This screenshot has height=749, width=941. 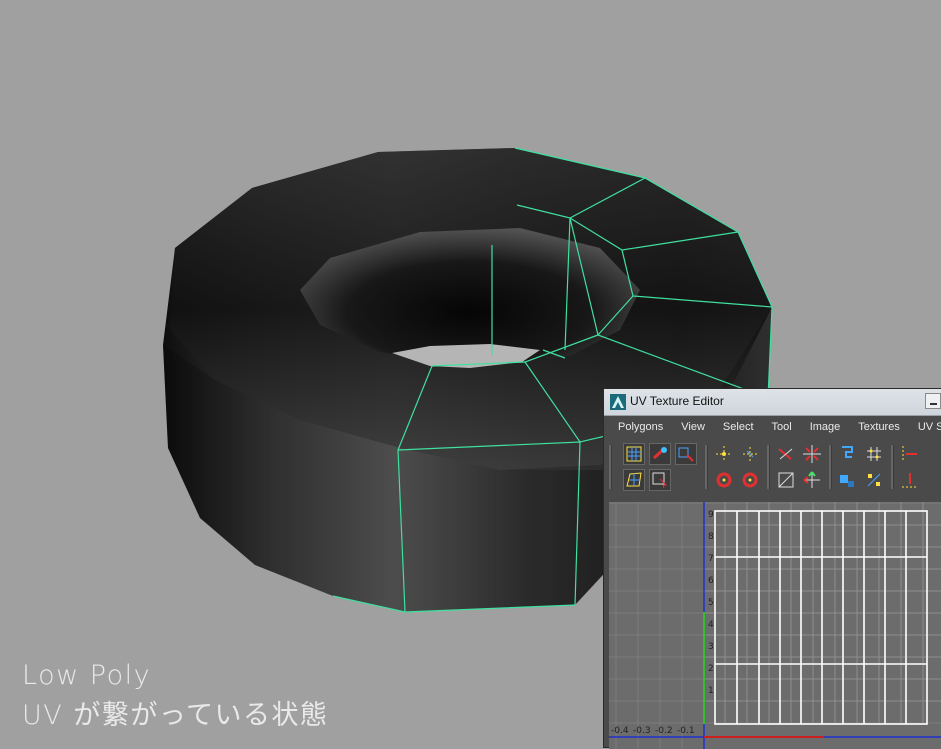 What do you see at coordinates (910, 454) in the screenshot?
I see `align-uv-icon` at bounding box center [910, 454].